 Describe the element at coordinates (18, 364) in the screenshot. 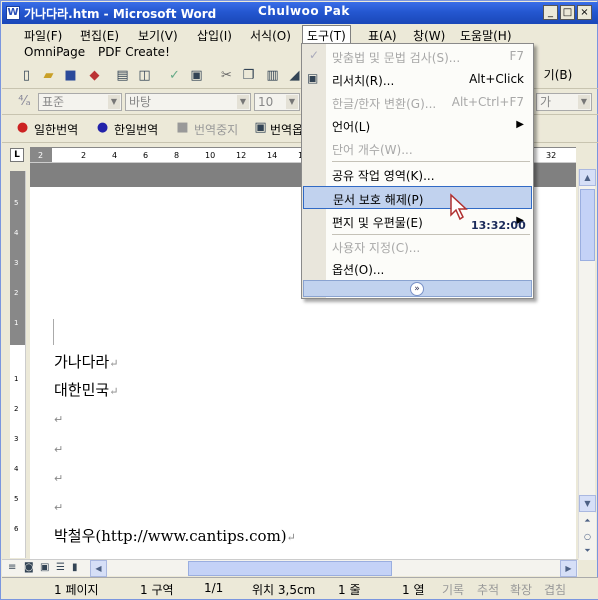

I see `vertical-ruler: 5 4 3 2 1 1 2 3 4 5 6` at that location.